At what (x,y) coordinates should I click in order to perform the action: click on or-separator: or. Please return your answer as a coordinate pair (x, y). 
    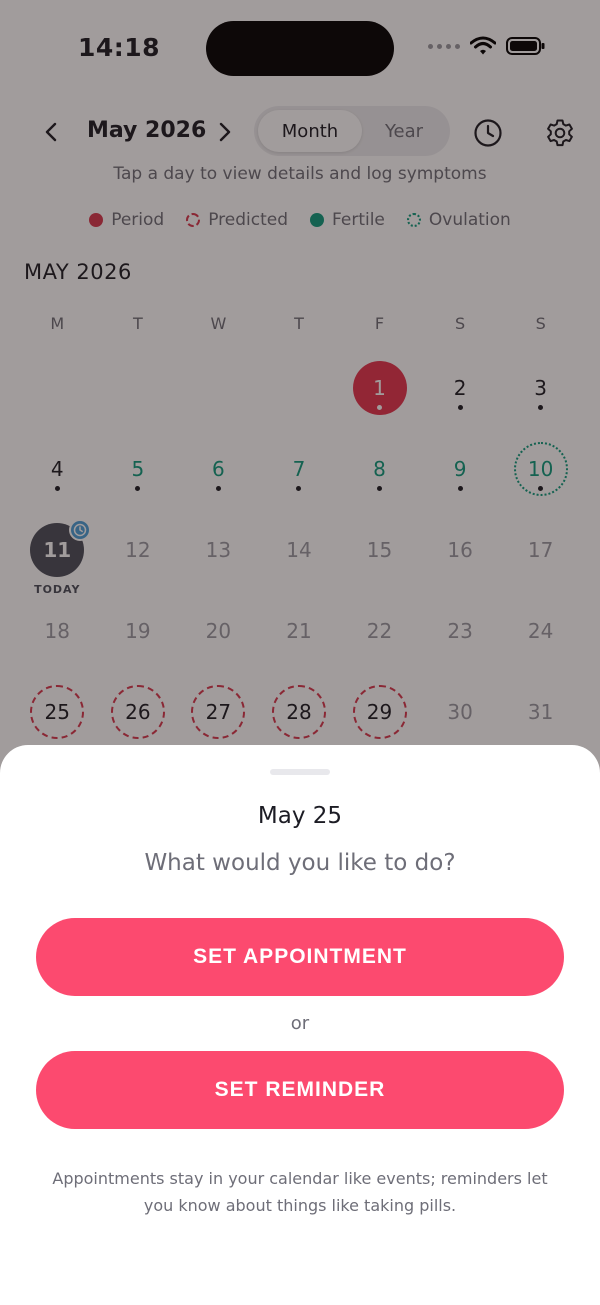
    Looking at the image, I should click on (300, 1023).